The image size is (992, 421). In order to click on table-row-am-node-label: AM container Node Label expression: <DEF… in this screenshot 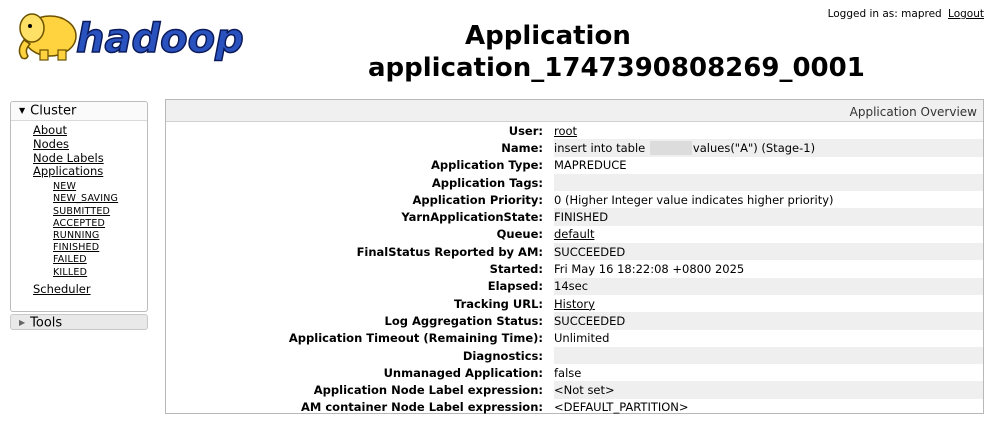, I will do `click(574, 407)`.